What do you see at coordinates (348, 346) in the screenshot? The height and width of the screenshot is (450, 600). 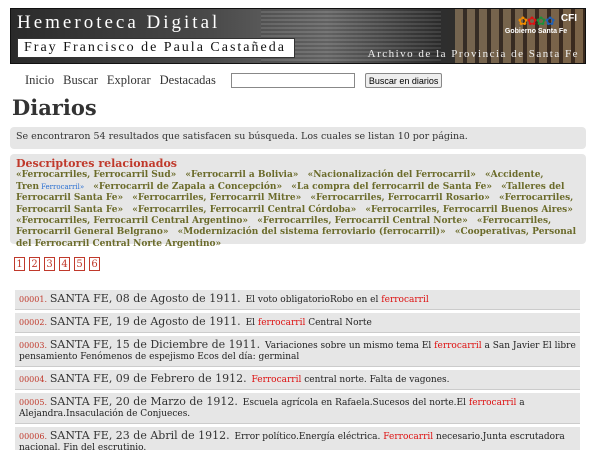 I see `result-text-pre: Variaciones sobre un mismo tema El` at bounding box center [348, 346].